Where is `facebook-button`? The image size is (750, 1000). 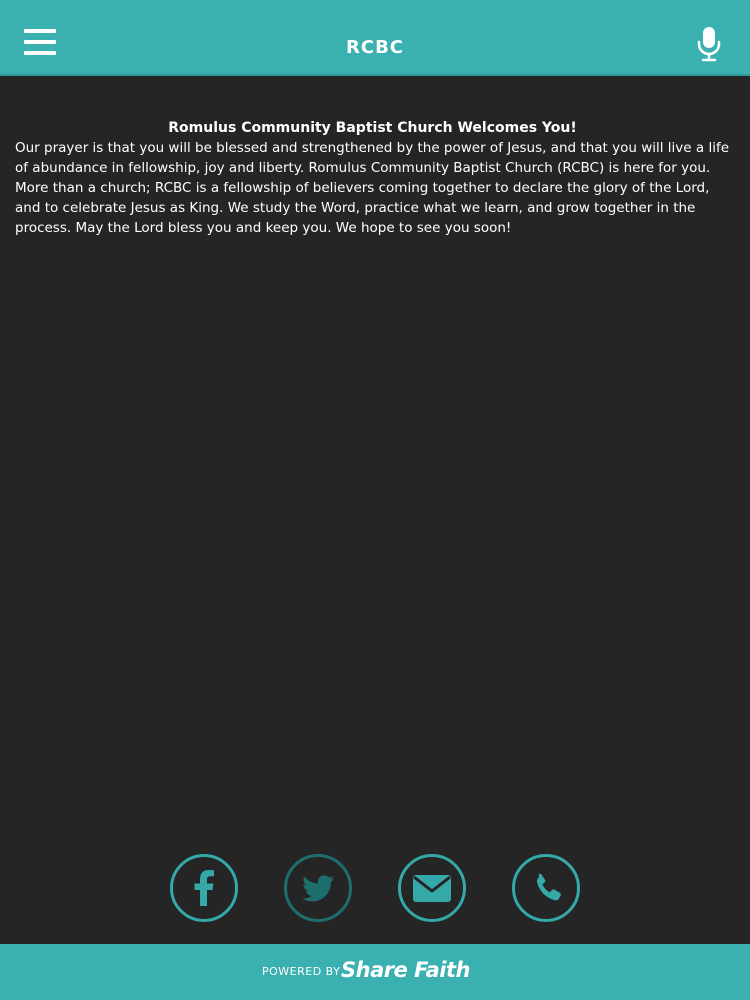 facebook-button is located at coordinates (204, 888).